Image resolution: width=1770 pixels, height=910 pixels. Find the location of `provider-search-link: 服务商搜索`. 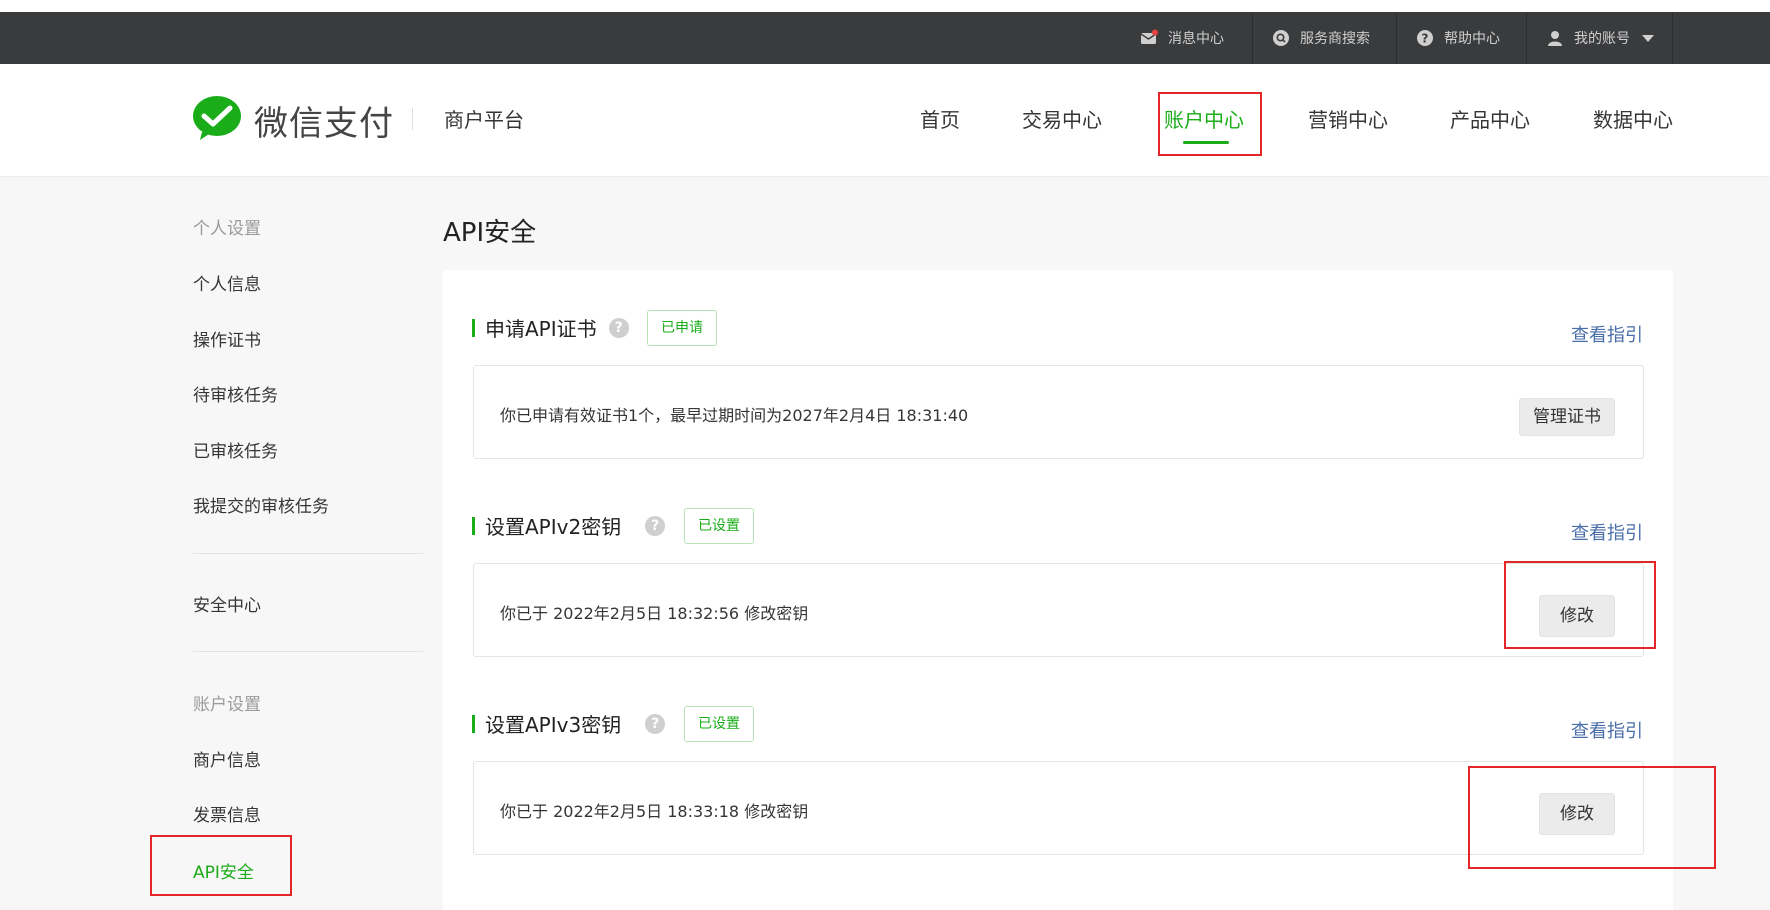

provider-search-link: 服务商搜索 is located at coordinates (1321, 38).